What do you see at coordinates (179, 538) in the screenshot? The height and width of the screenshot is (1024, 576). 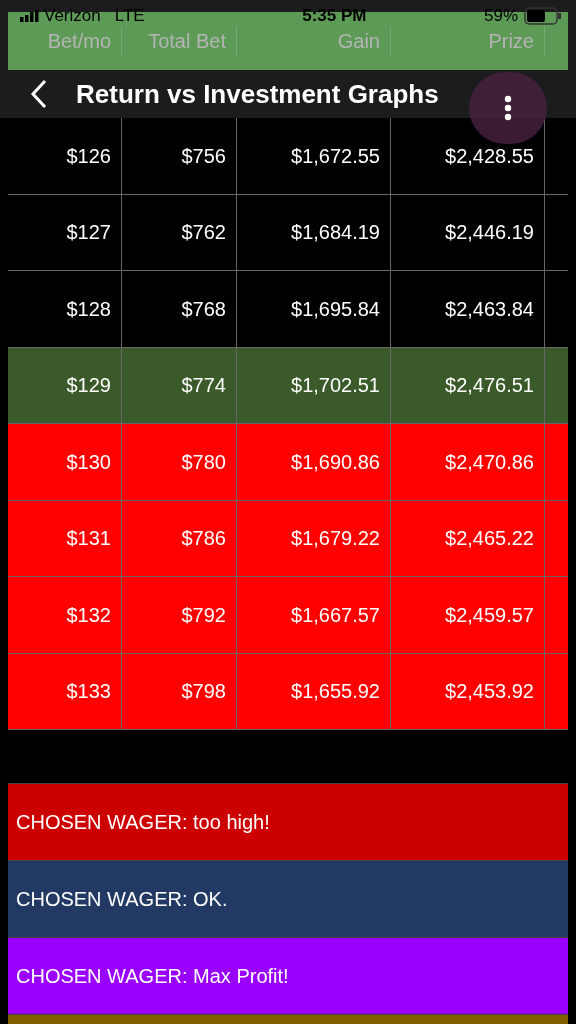 I see `table-cell: $786` at bounding box center [179, 538].